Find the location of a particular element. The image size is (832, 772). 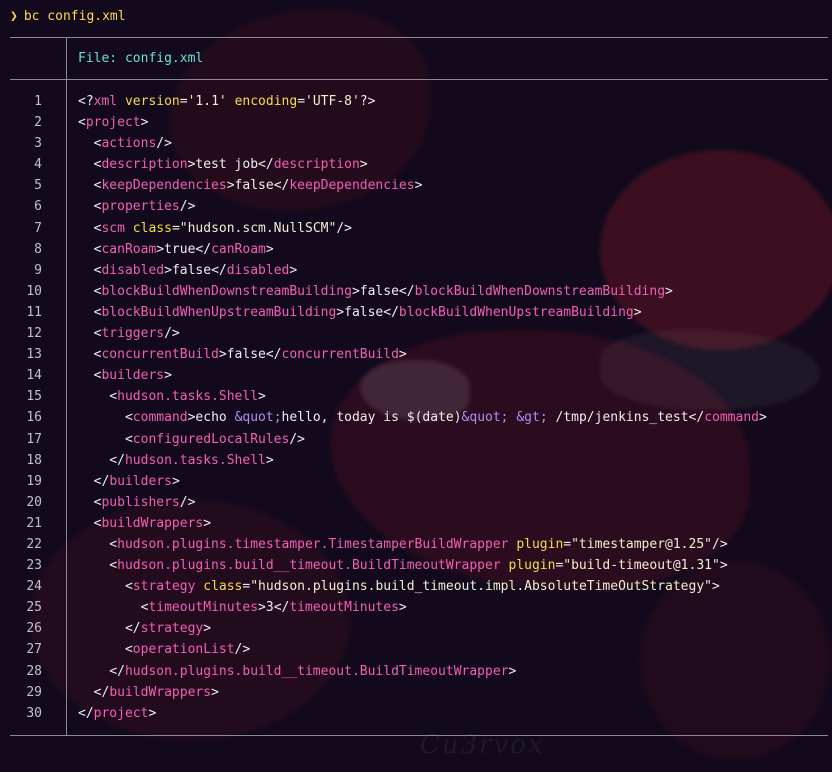

line-number: 22 is located at coordinates (34, 544).